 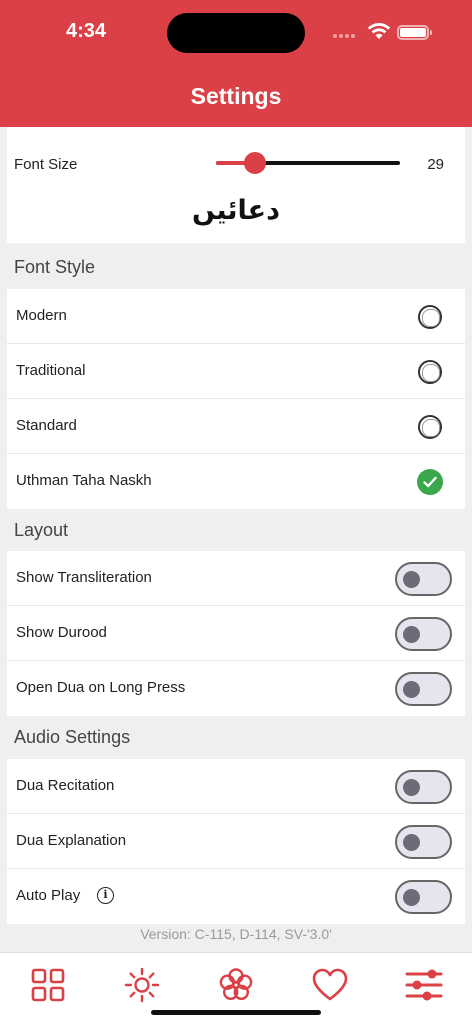 I want to click on tab-settings, so click(x=424, y=985).